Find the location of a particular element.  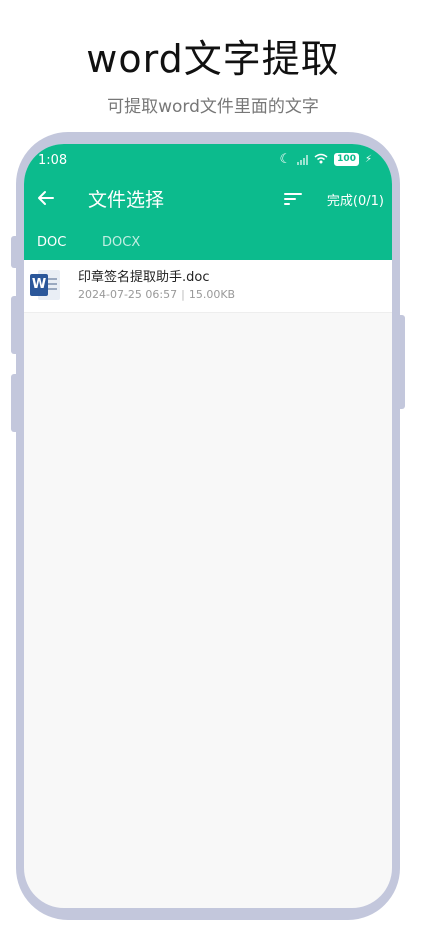

signal-icon is located at coordinates (303, 159).